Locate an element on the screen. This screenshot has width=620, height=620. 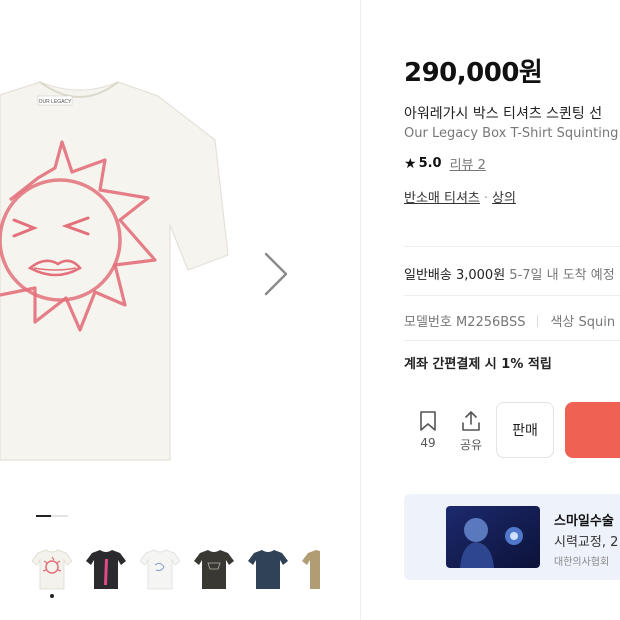
info-separator is located at coordinates (538, 320).